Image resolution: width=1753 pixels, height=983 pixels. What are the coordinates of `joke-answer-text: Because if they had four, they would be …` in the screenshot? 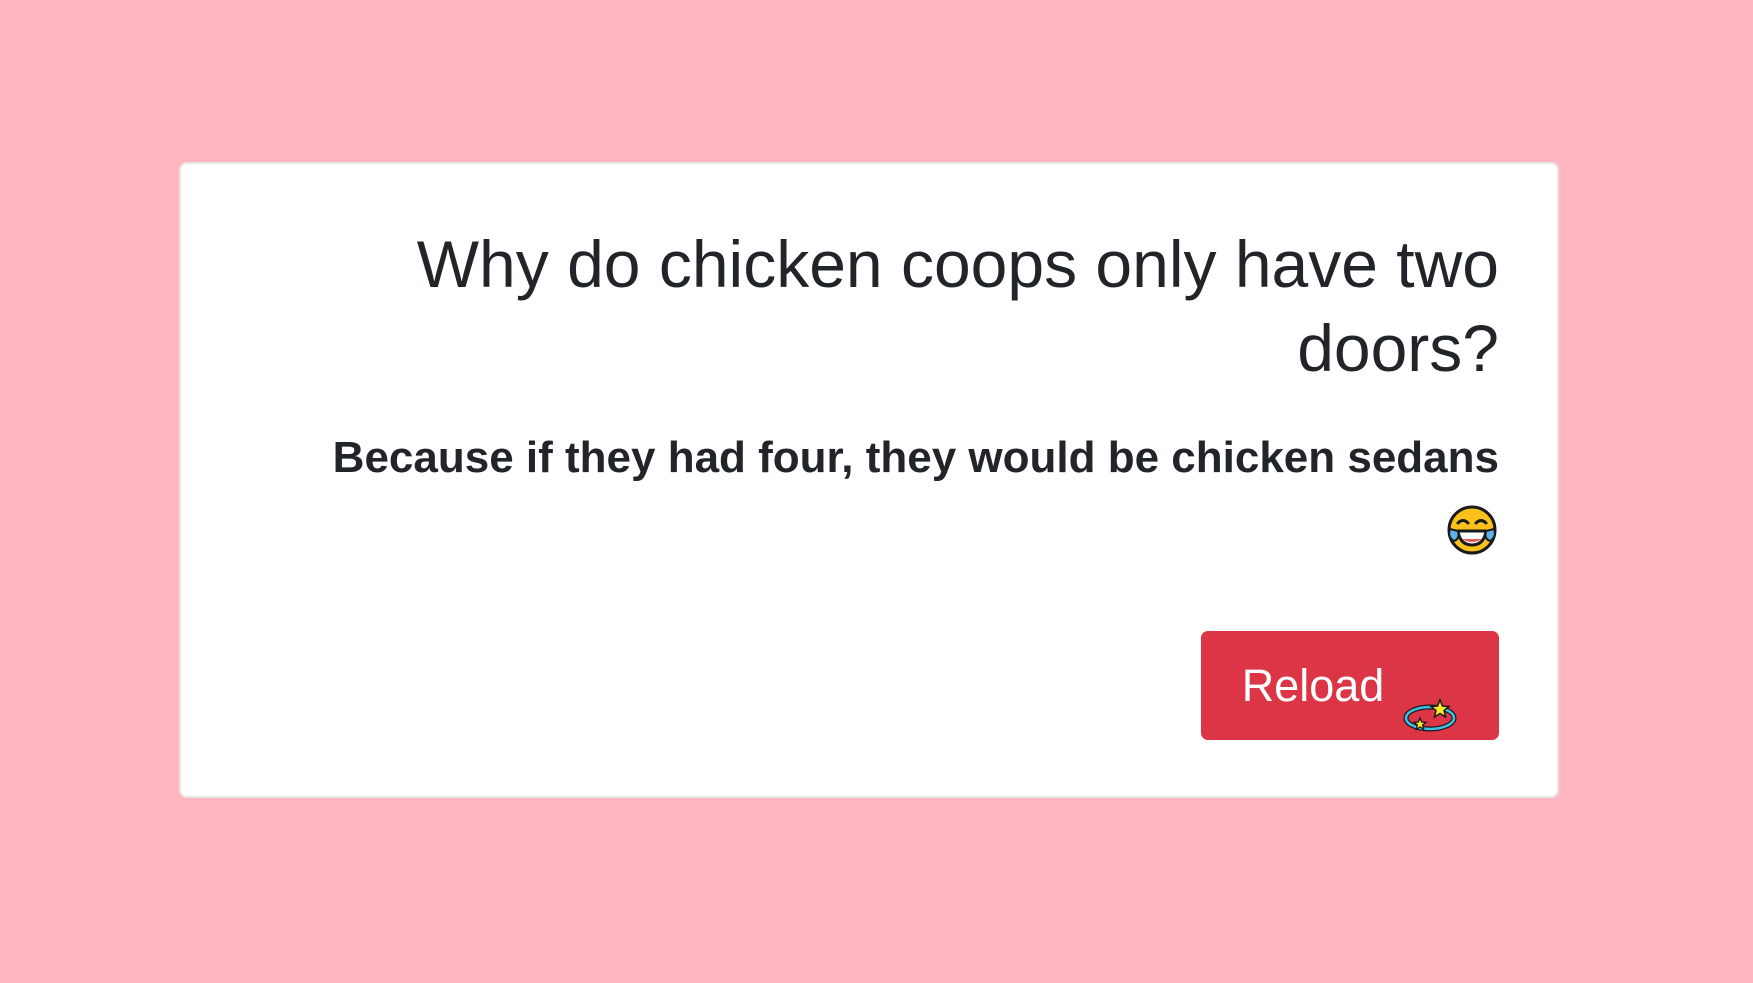 It's located at (915, 457).